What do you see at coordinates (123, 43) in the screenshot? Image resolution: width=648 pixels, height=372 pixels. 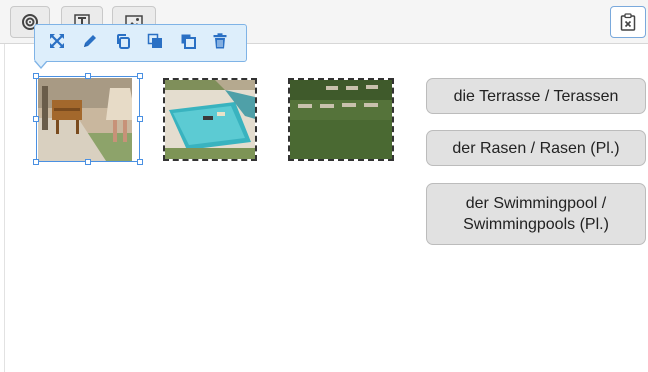 I see `copy-icon` at bounding box center [123, 43].